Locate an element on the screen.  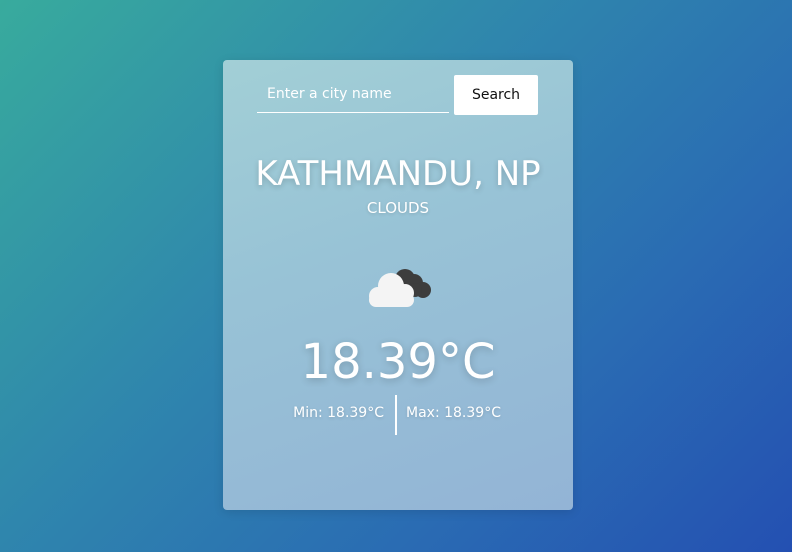
city-search-input is located at coordinates (353, 94).